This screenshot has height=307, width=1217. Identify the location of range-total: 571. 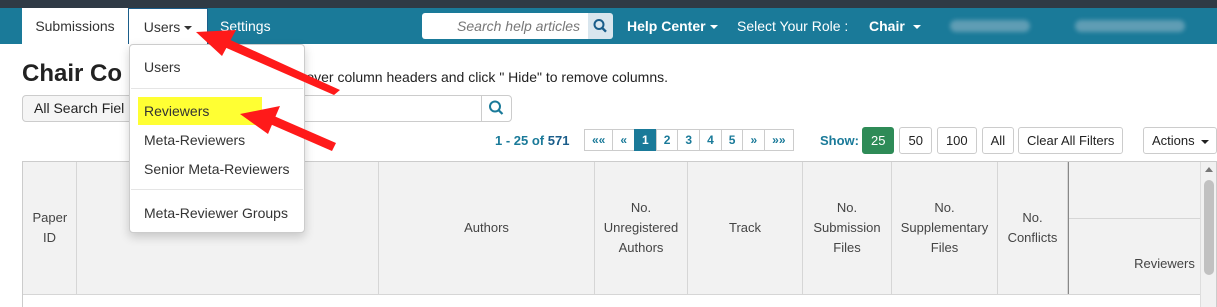
(558, 140).